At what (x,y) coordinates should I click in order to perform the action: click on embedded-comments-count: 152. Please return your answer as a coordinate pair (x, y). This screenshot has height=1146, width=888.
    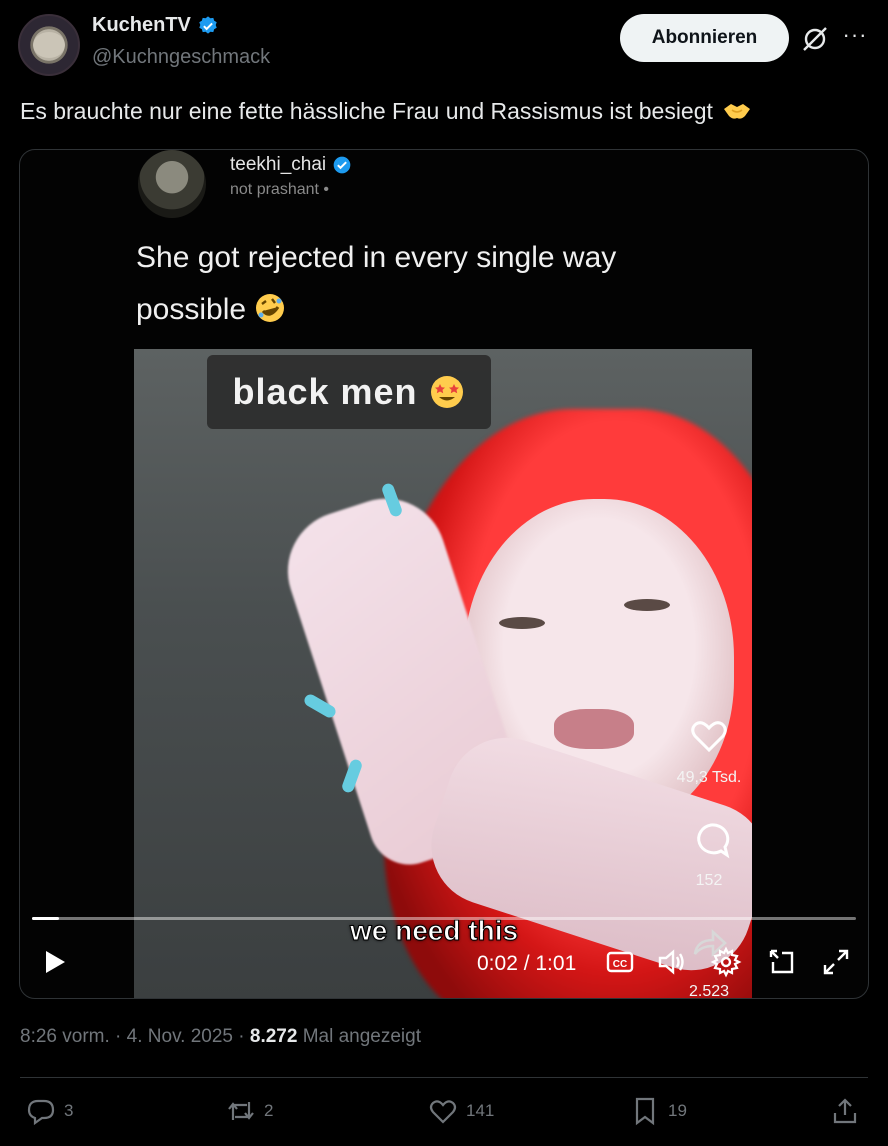
    Looking at the image, I should click on (709, 880).